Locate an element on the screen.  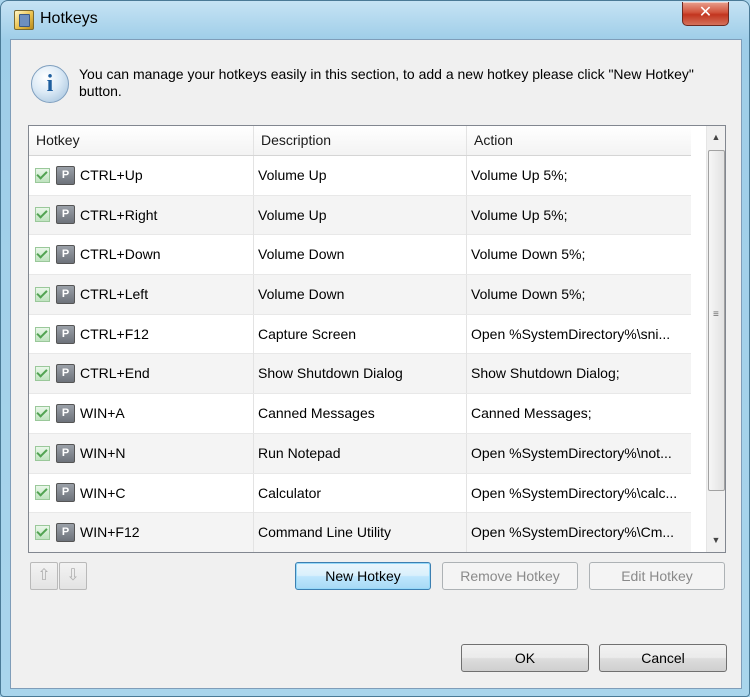
hotkey-label: CTRL+Up is located at coordinates (111, 175).